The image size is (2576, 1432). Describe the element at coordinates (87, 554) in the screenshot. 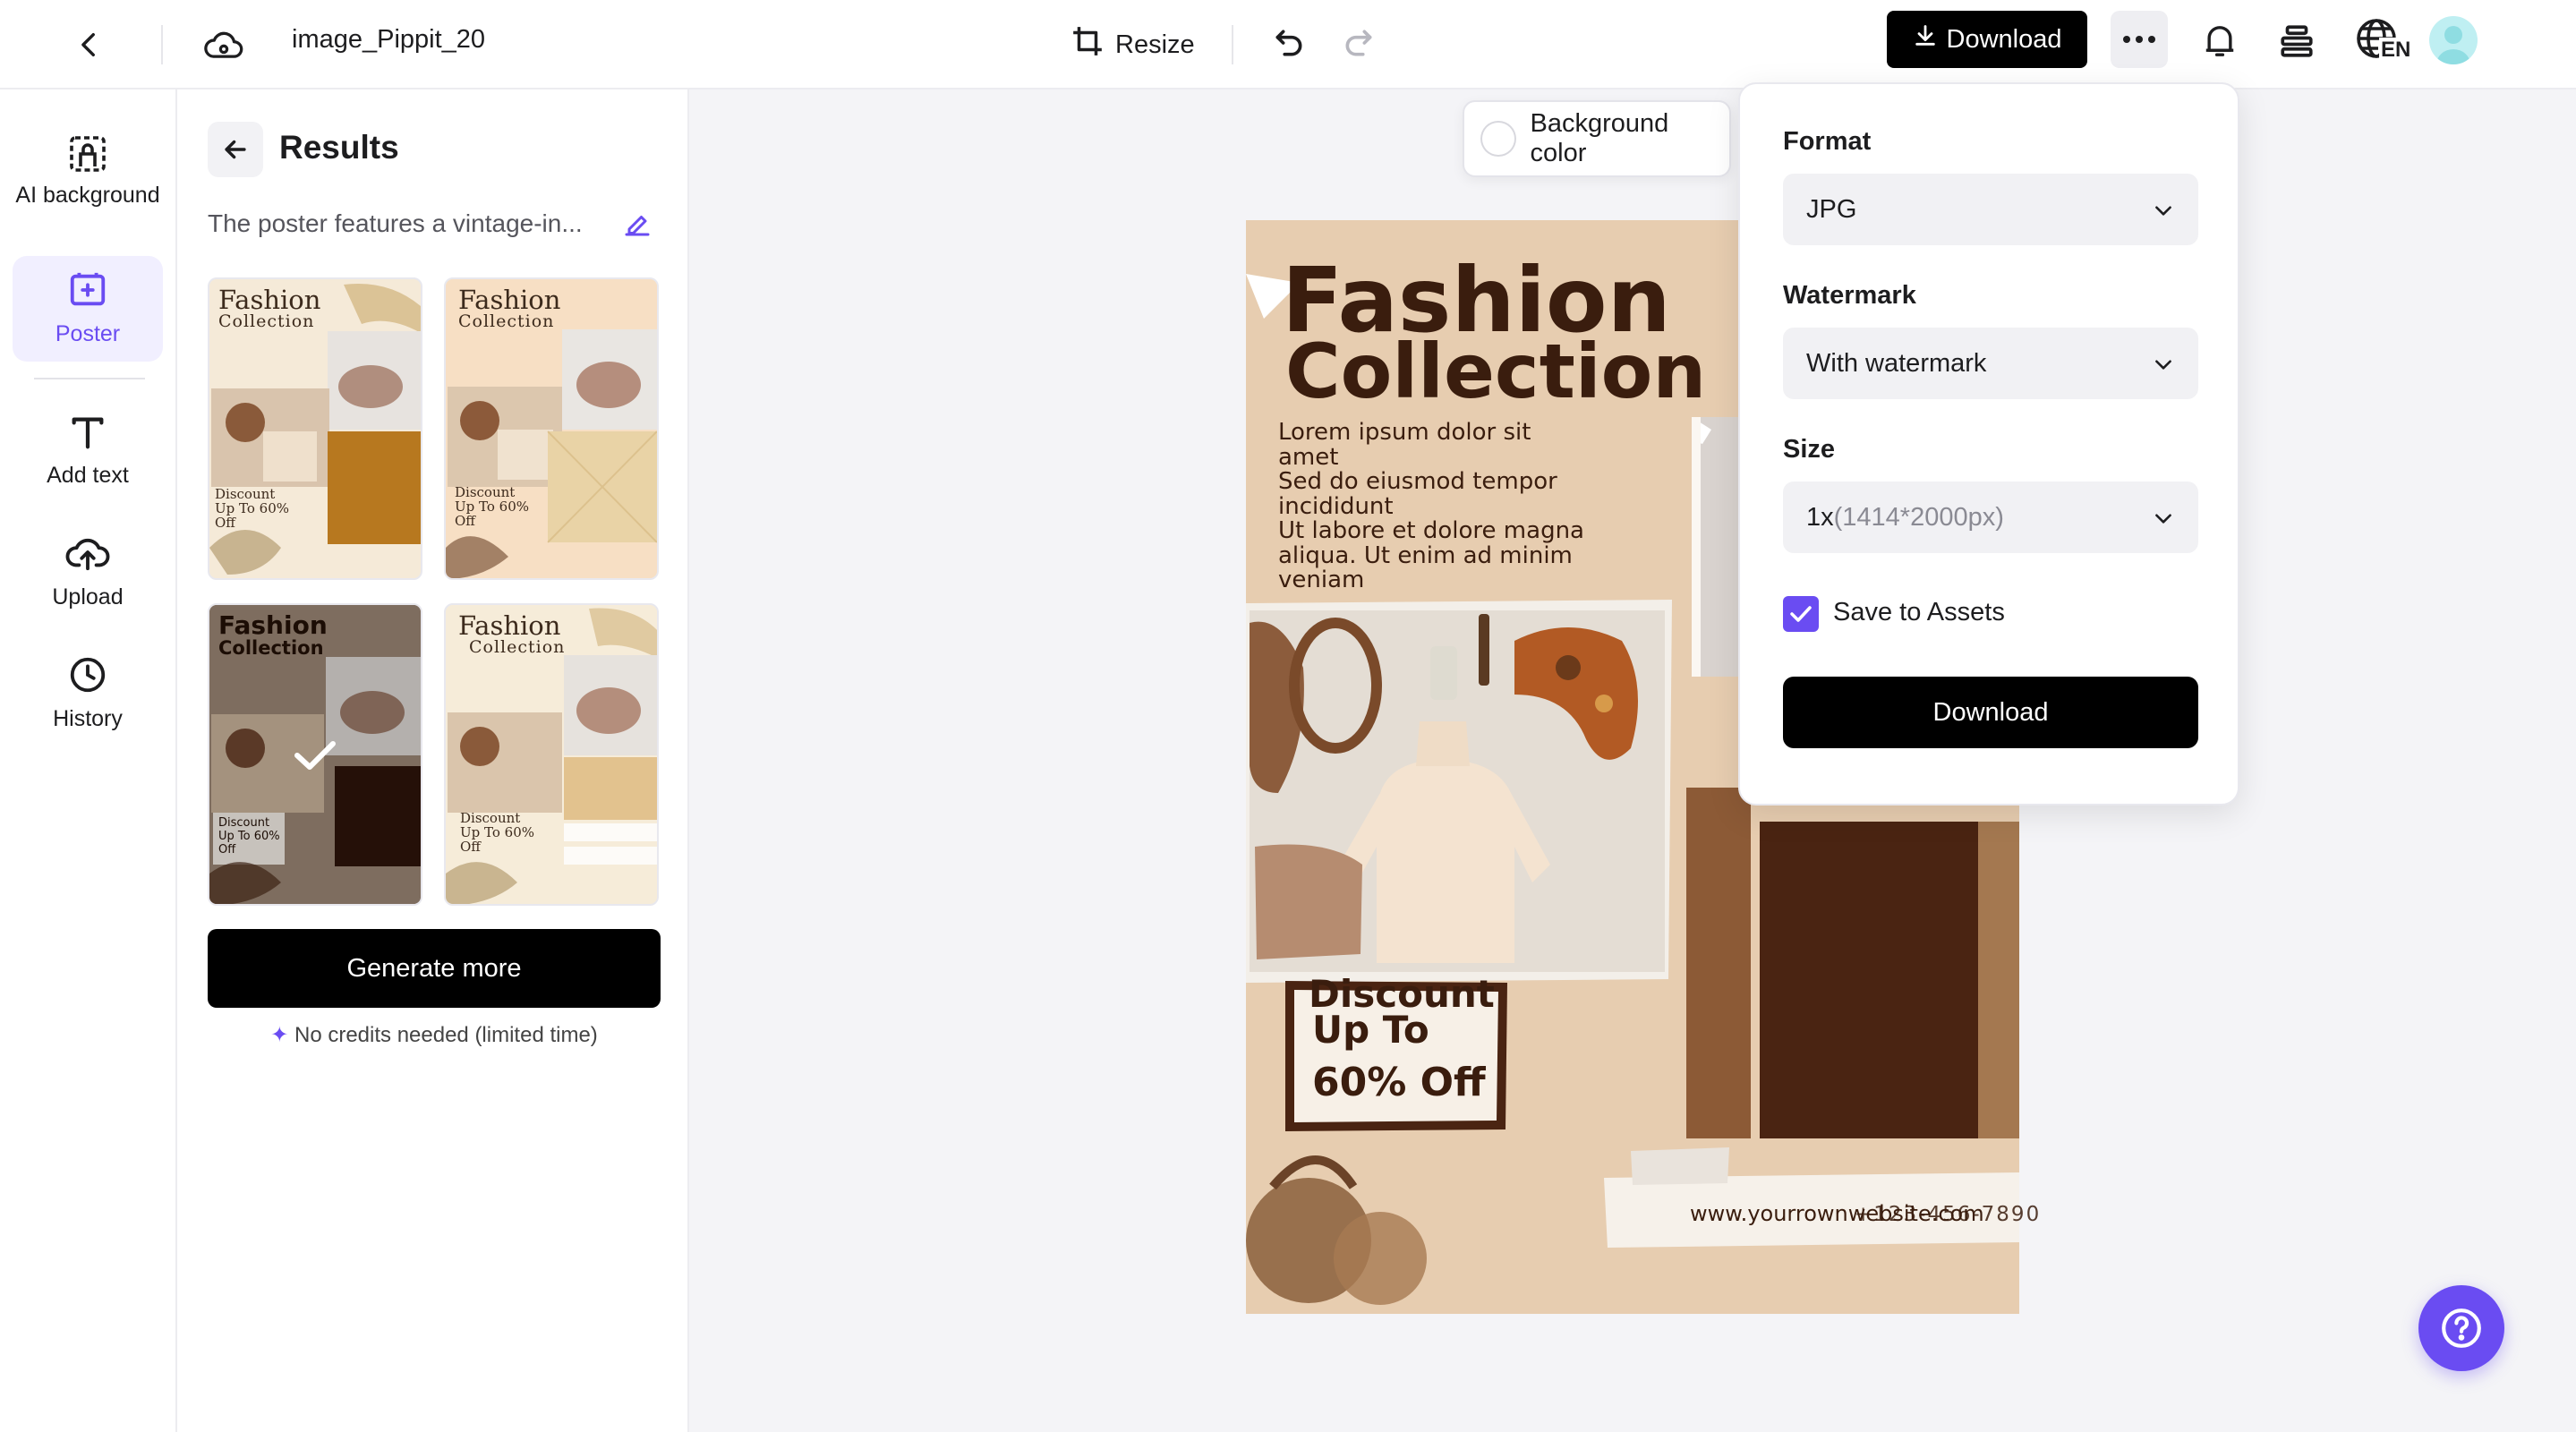

I see `upload-cloud-icon` at that location.